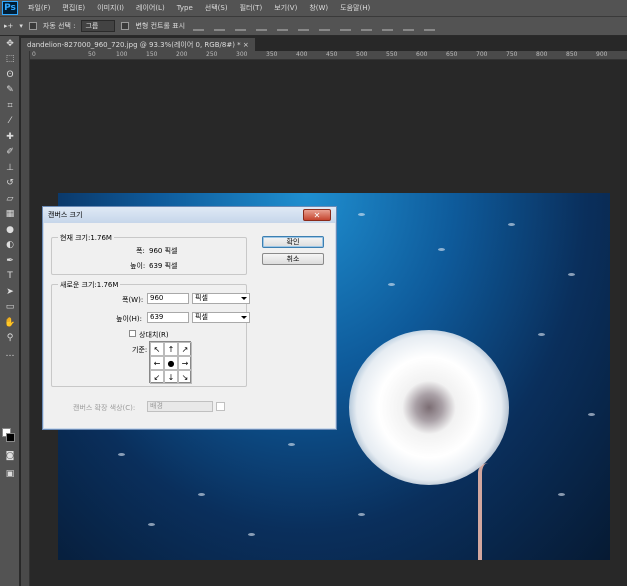 The height and width of the screenshot is (586, 627). Describe the element at coordinates (25, 318) in the screenshot. I see `vertical-ruler` at that location.